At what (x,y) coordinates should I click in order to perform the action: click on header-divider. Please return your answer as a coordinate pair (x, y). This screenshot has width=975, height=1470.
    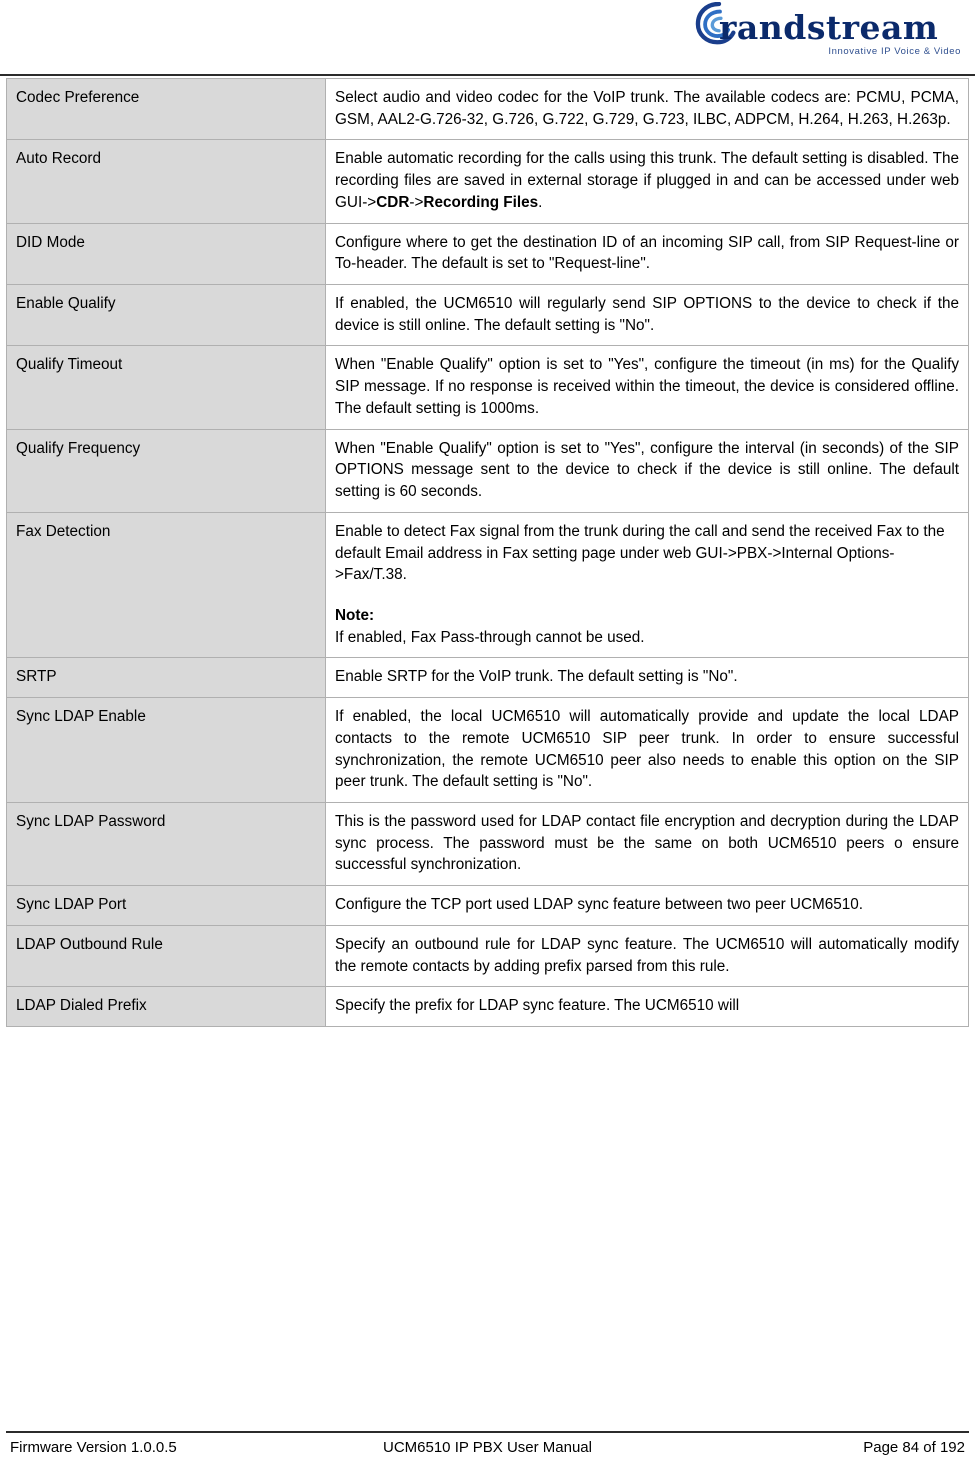
    Looking at the image, I should click on (487, 75).